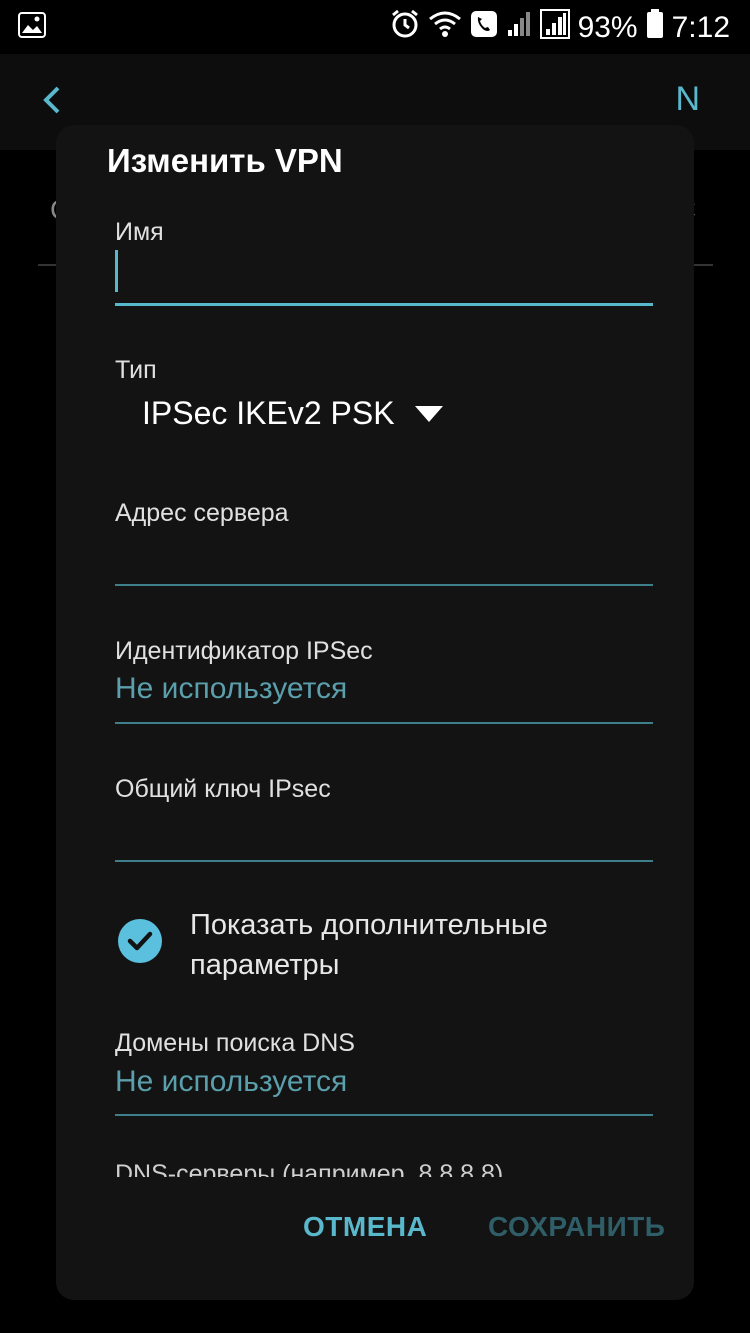  I want to click on cancel-button: ОТМЕНА, so click(365, 1227).